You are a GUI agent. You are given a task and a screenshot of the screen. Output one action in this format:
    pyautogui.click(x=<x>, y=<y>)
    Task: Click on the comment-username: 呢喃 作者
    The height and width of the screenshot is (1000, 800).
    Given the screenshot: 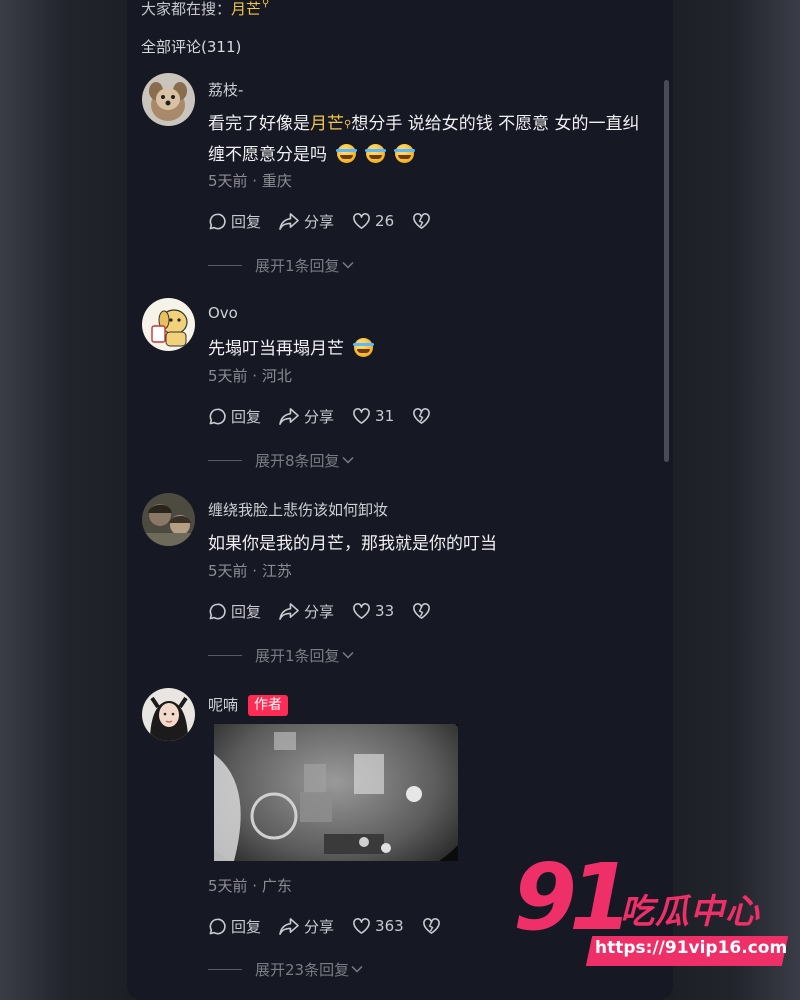 What is the action you would take?
    pyautogui.click(x=248, y=705)
    